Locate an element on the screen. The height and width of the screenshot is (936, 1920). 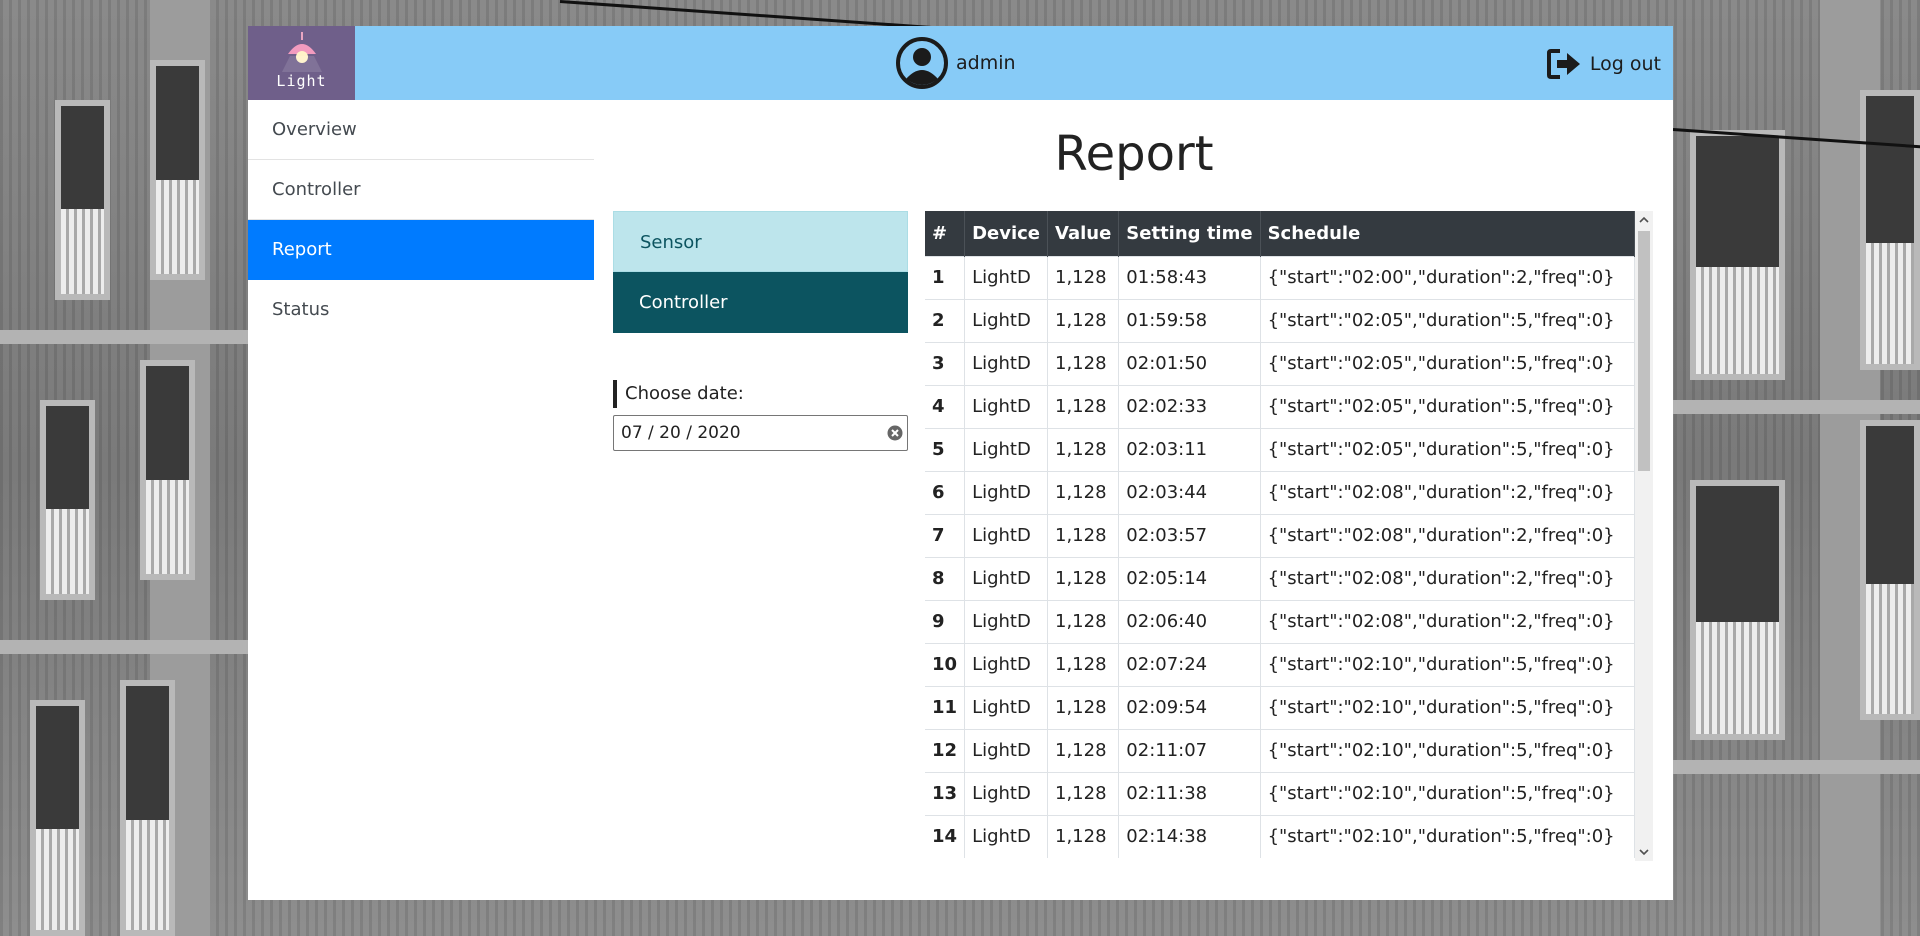
cell-setting-time: 02:11:07 is located at coordinates (1189, 750).